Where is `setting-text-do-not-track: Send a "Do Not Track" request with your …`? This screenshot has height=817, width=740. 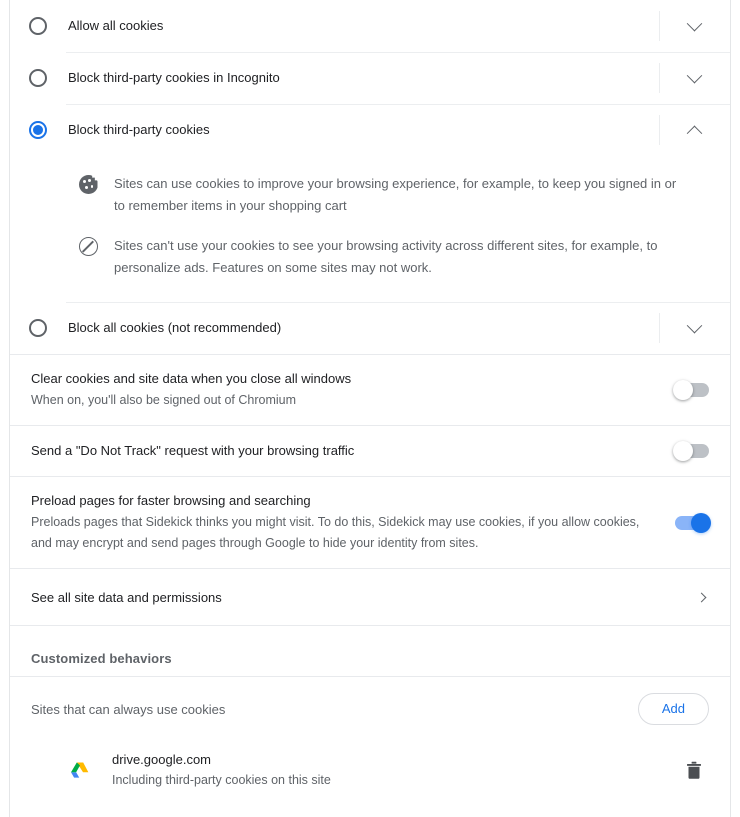 setting-text-do-not-track: Send a "Do Not Track" request with your … is located at coordinates (353, 451).